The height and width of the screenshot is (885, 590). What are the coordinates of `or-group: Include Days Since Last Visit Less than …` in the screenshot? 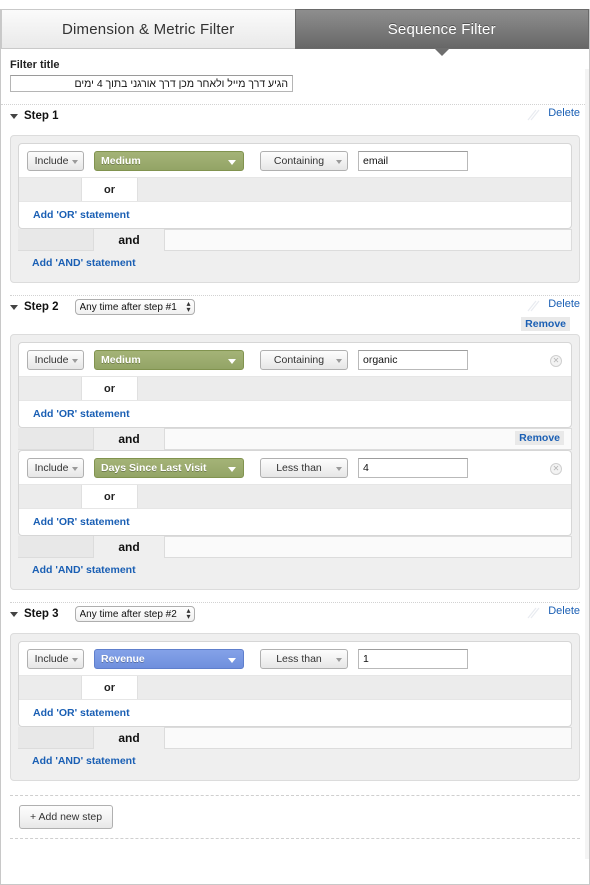 It's located at (295, 493).